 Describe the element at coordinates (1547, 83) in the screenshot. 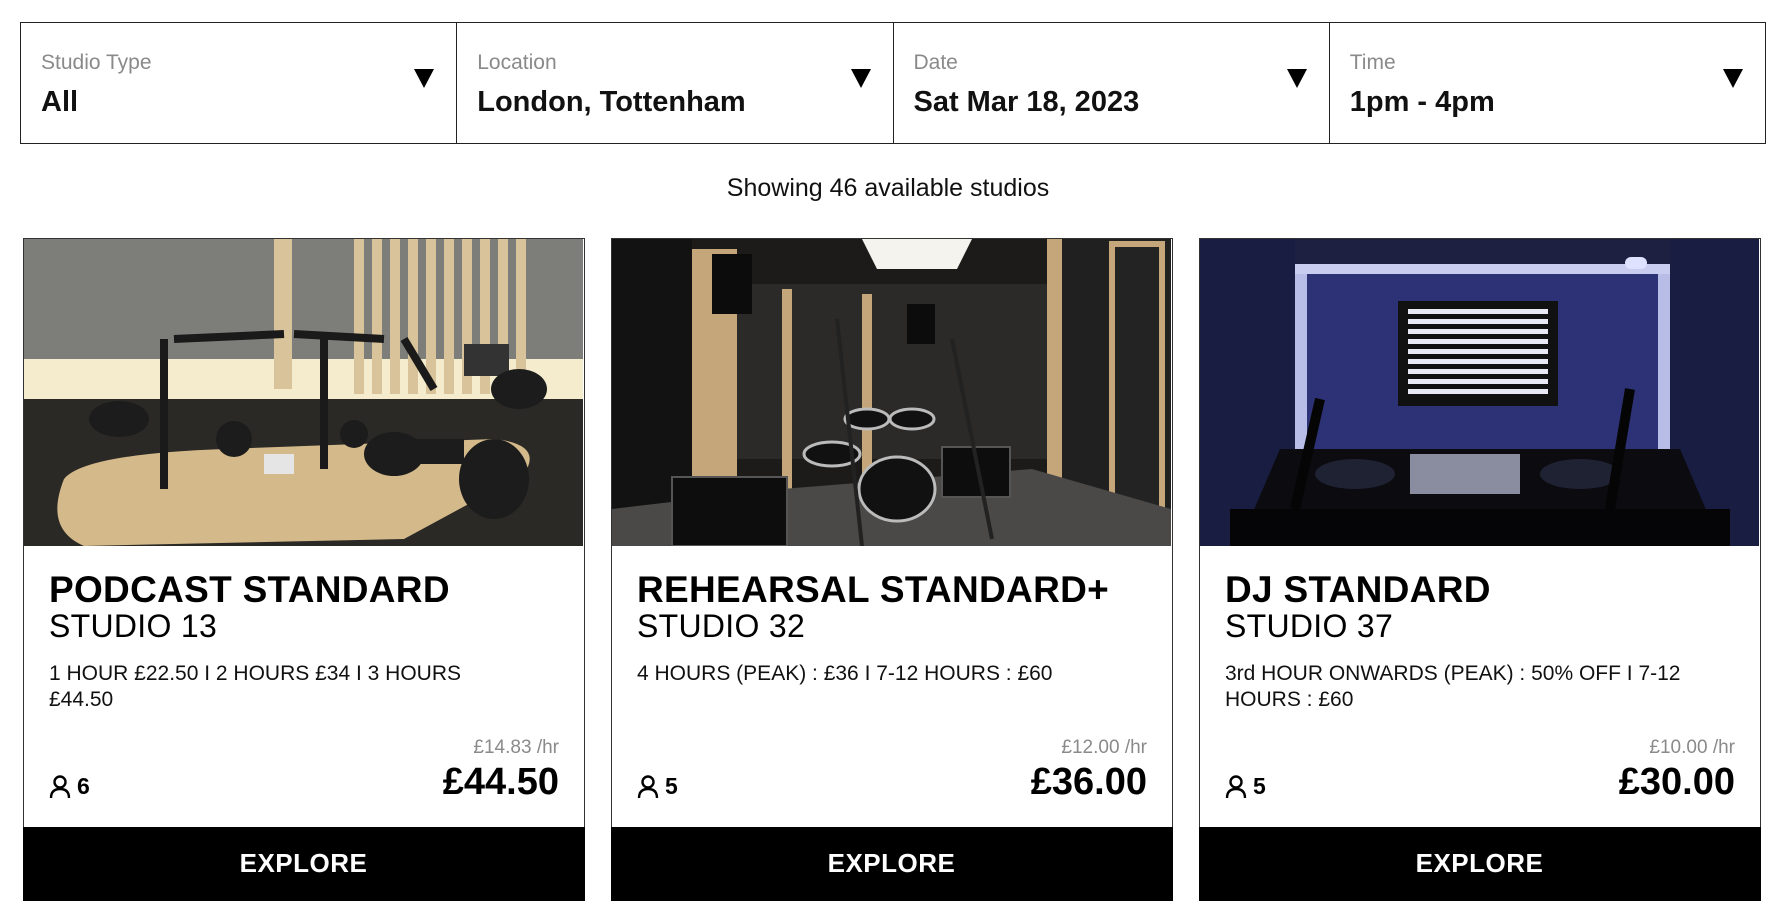

I see `time-dropdown: Time 1pm - 4pm` at that location.